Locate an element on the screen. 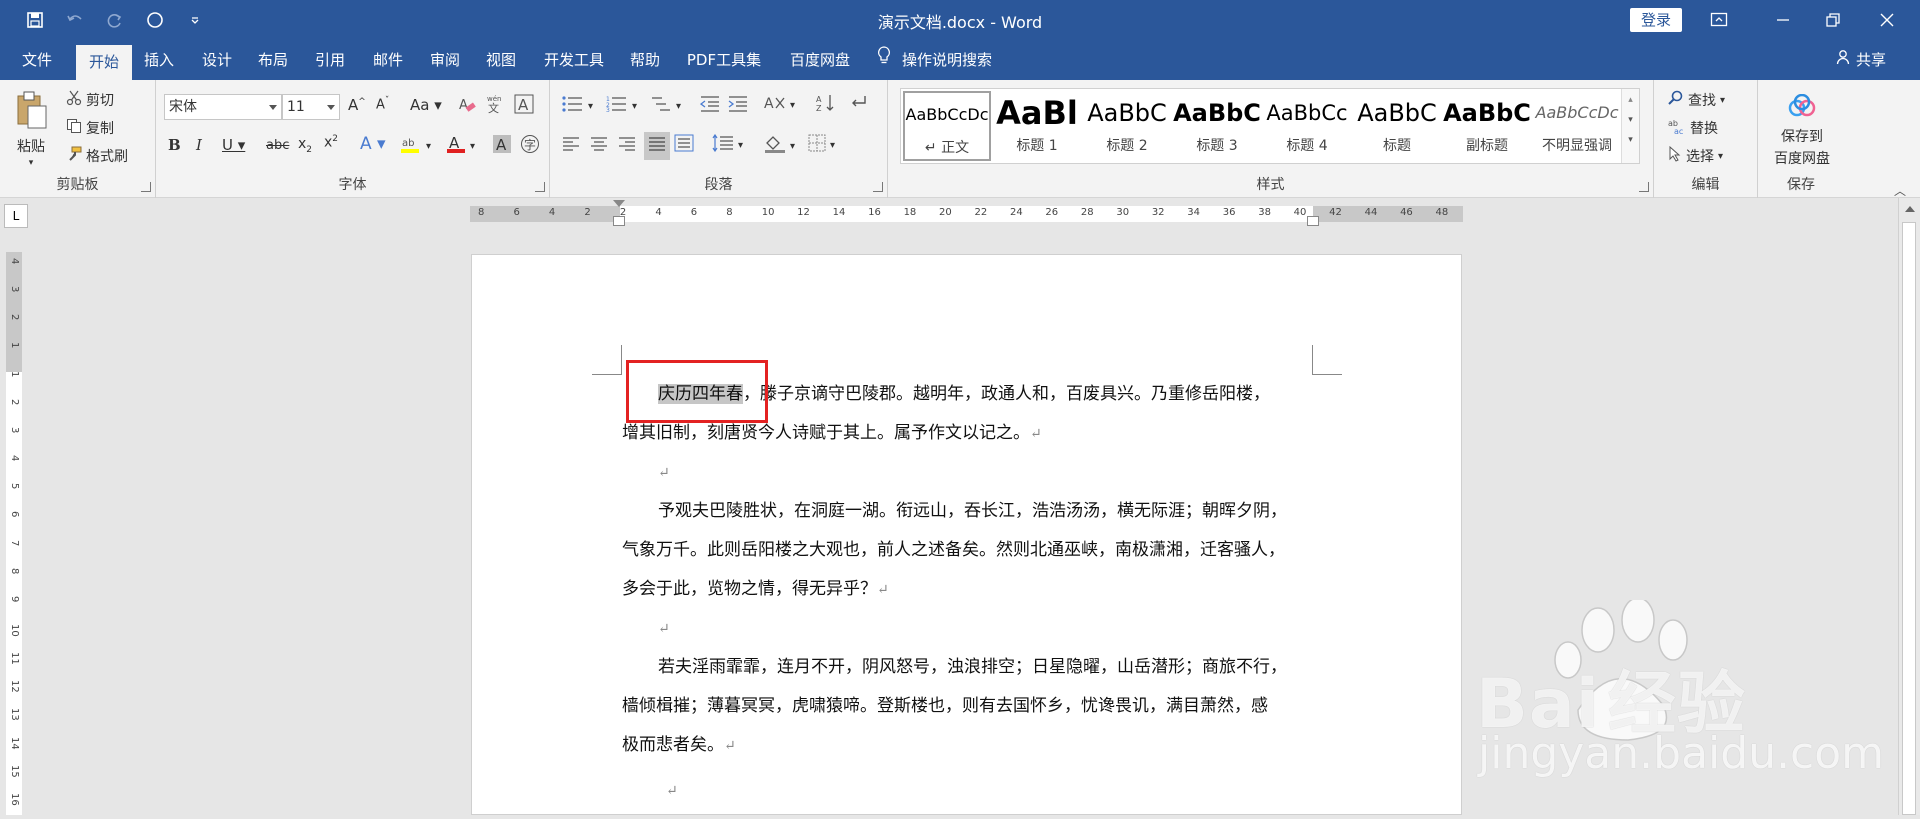 This screenshot has height=819, width=1920. highlight-color-button: ab ▾ is located at coordinates (415, 146).